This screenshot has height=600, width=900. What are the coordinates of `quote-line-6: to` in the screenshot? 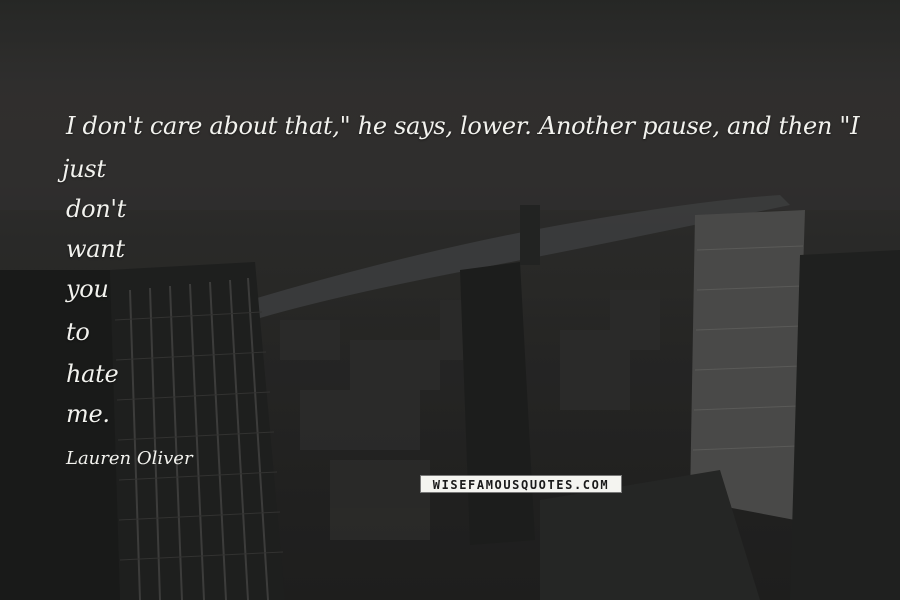 It's located at (78, 332).